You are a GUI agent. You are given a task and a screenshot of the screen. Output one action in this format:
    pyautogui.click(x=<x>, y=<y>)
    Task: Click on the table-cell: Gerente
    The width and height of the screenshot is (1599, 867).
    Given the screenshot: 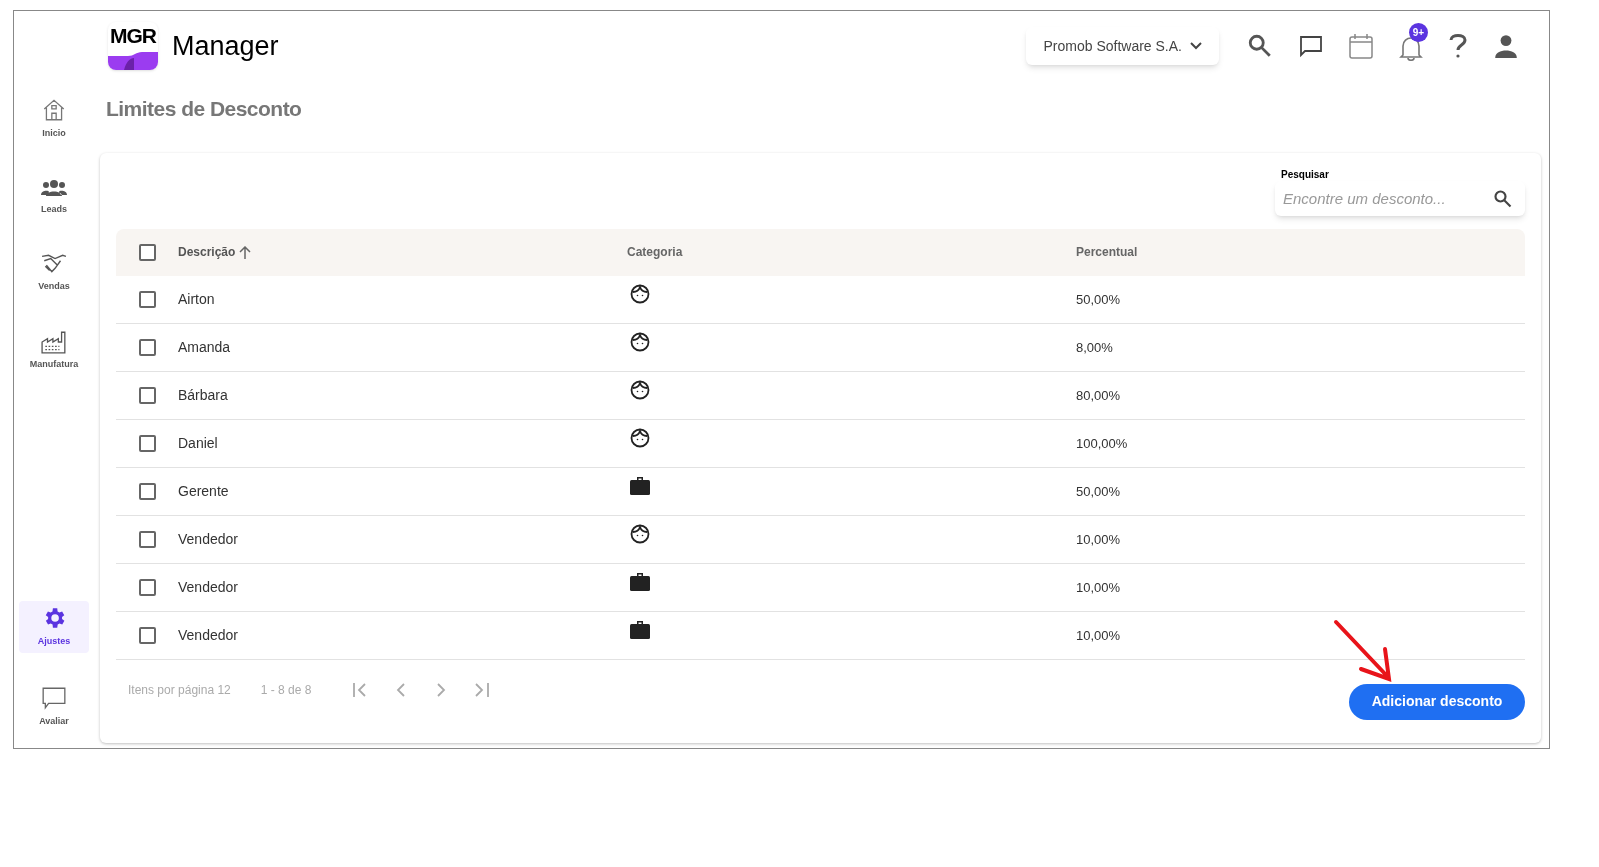 What is the action you would take?
    pyautogui.click(x=203, y=491)
    